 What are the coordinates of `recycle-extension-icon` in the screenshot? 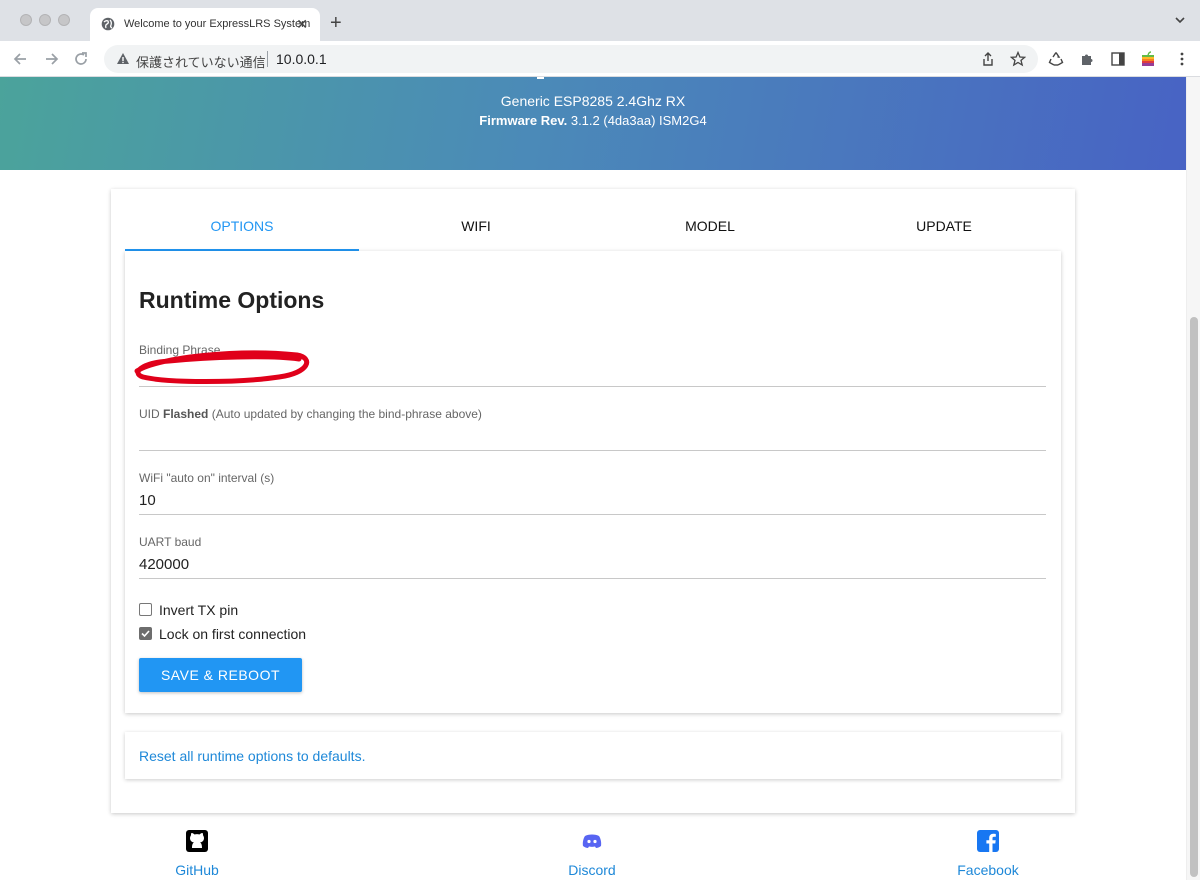 It's located at (1056, 59).